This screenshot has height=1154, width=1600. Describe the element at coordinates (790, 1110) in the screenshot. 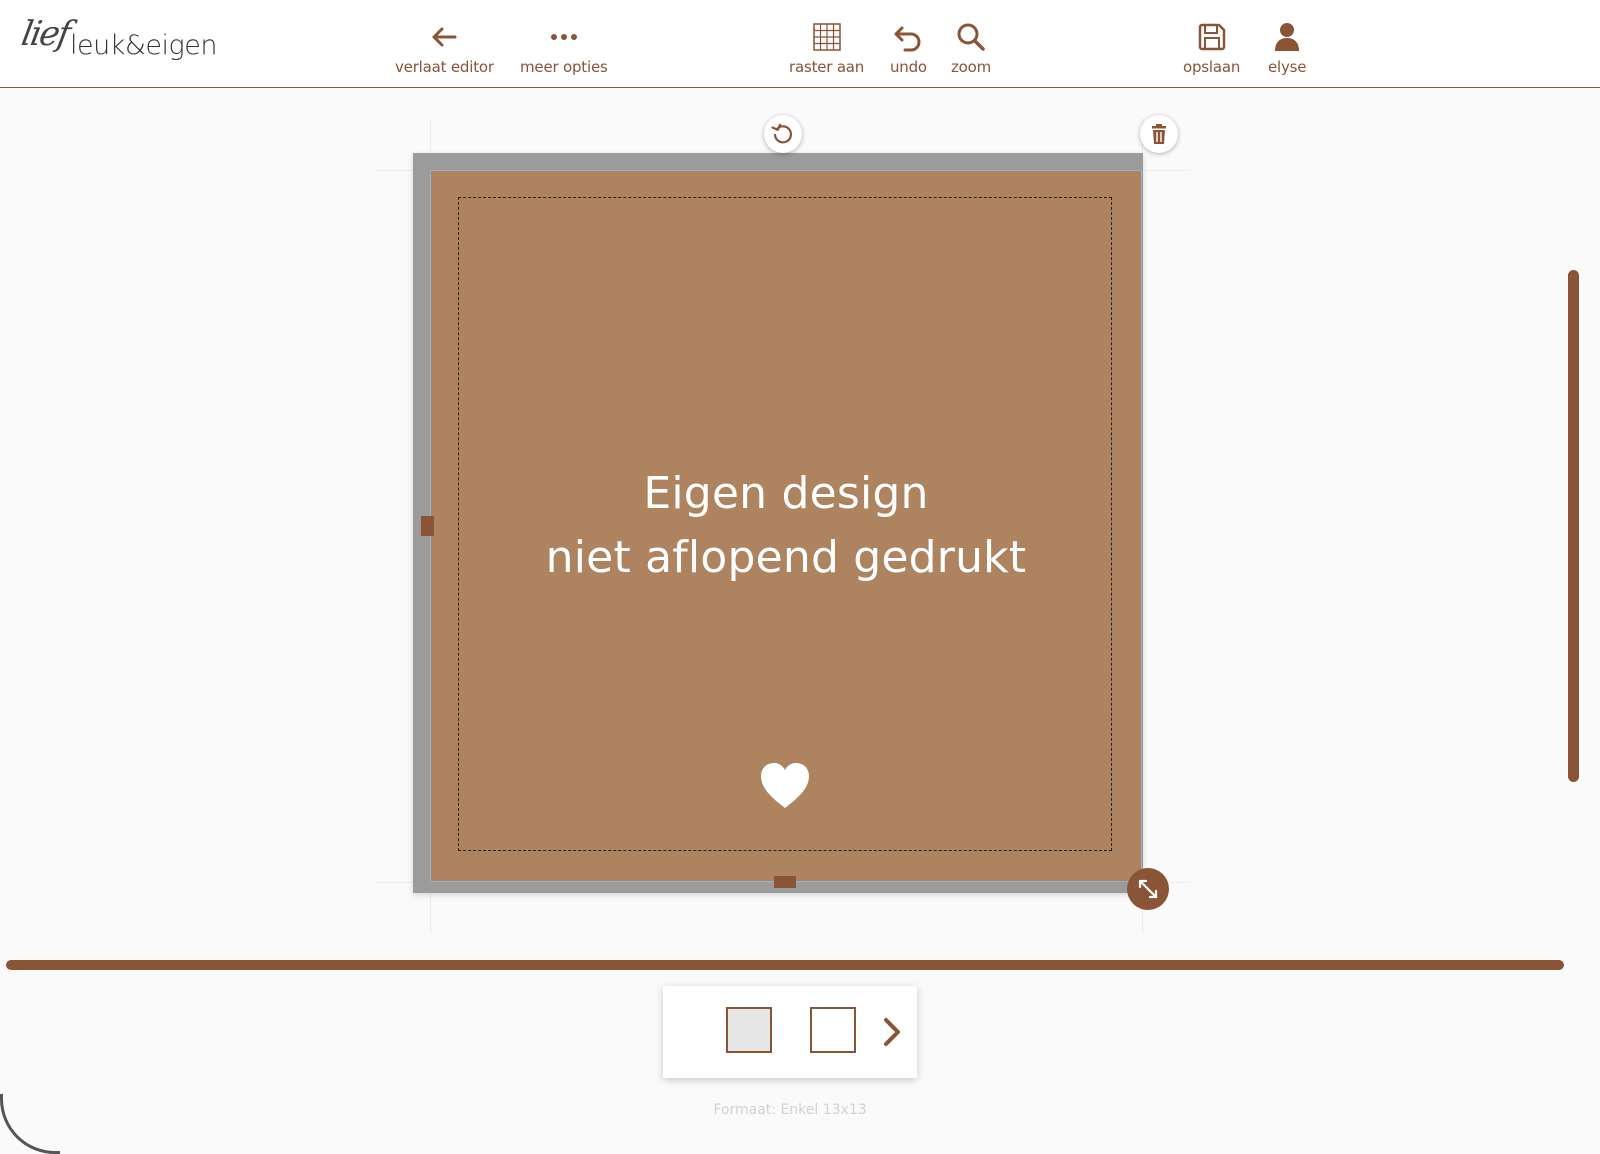

I see `format-label: Formaat: Enkel 13x13` at that location.